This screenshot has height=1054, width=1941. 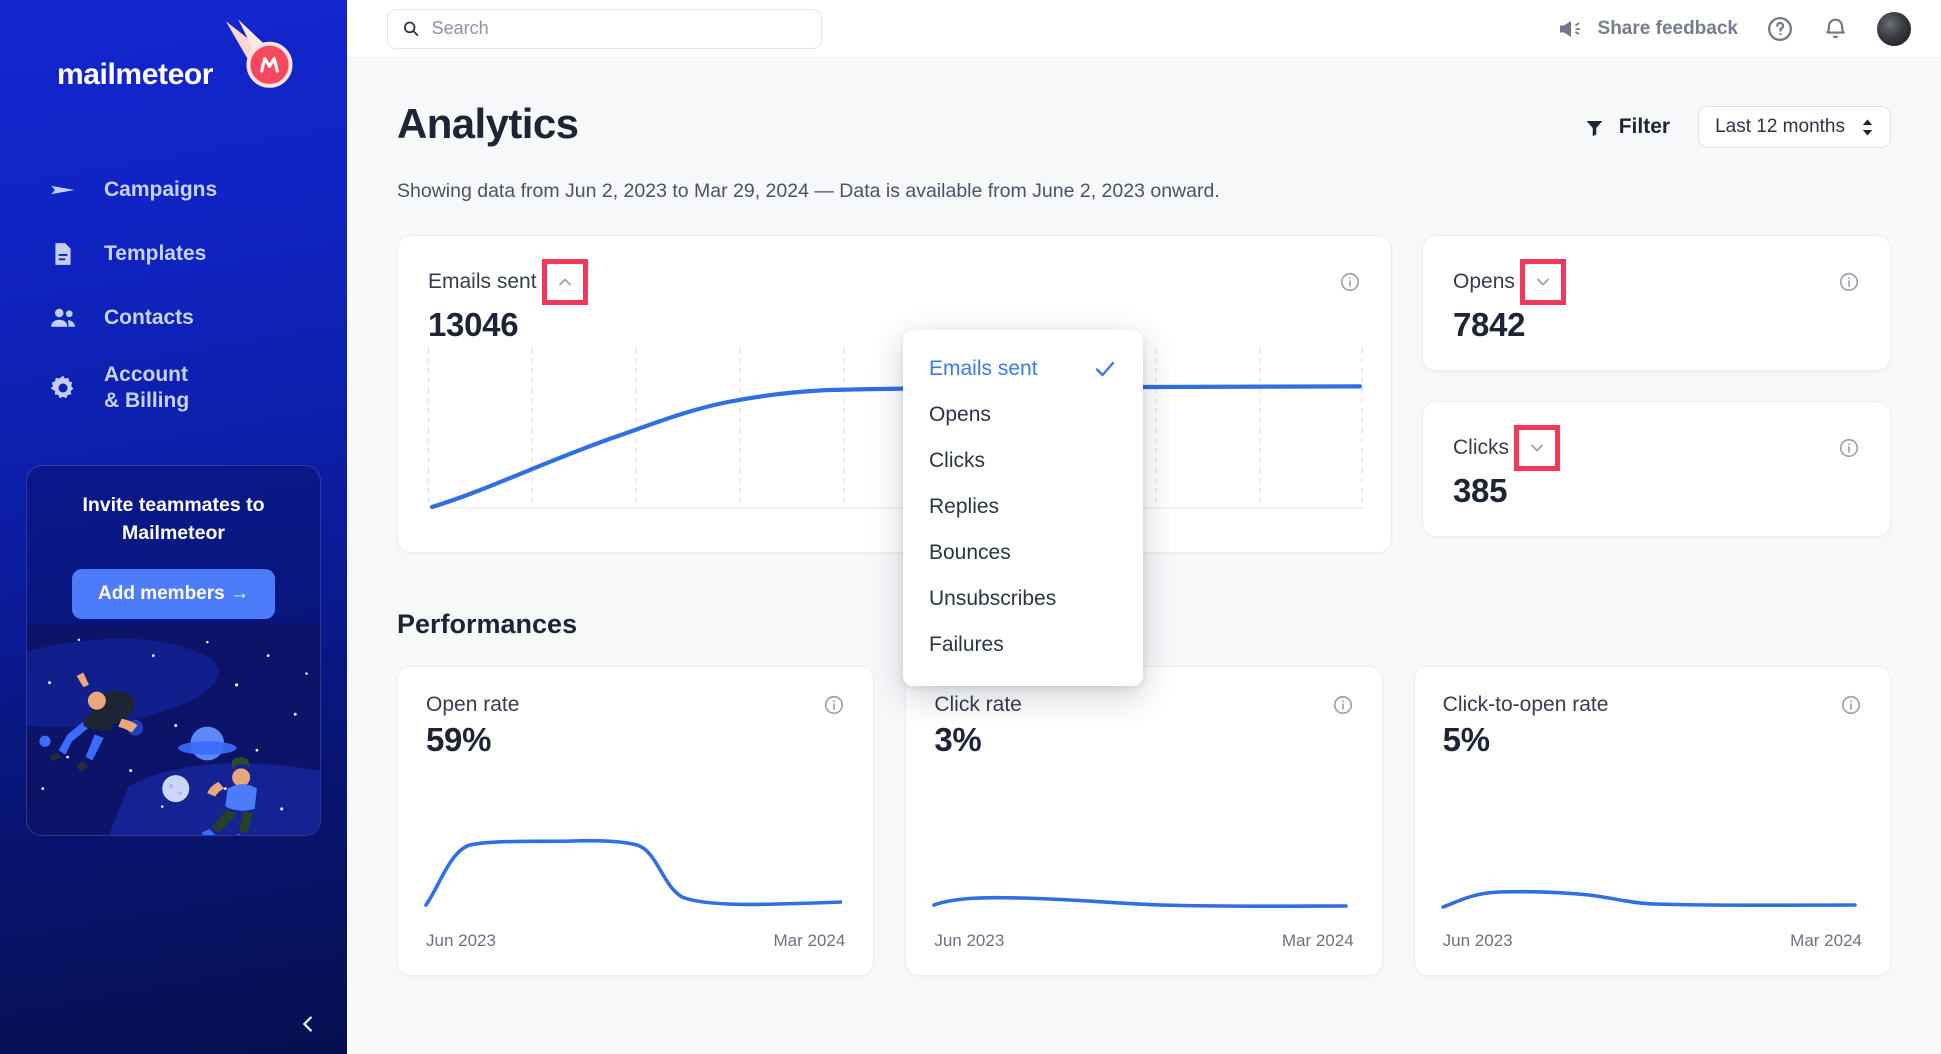 What do you see at coordinates (1525, 704) in the screenshot?
I see `click-to-open-rate-label: Click-to-open rate` at bounding box center [1525, 704].